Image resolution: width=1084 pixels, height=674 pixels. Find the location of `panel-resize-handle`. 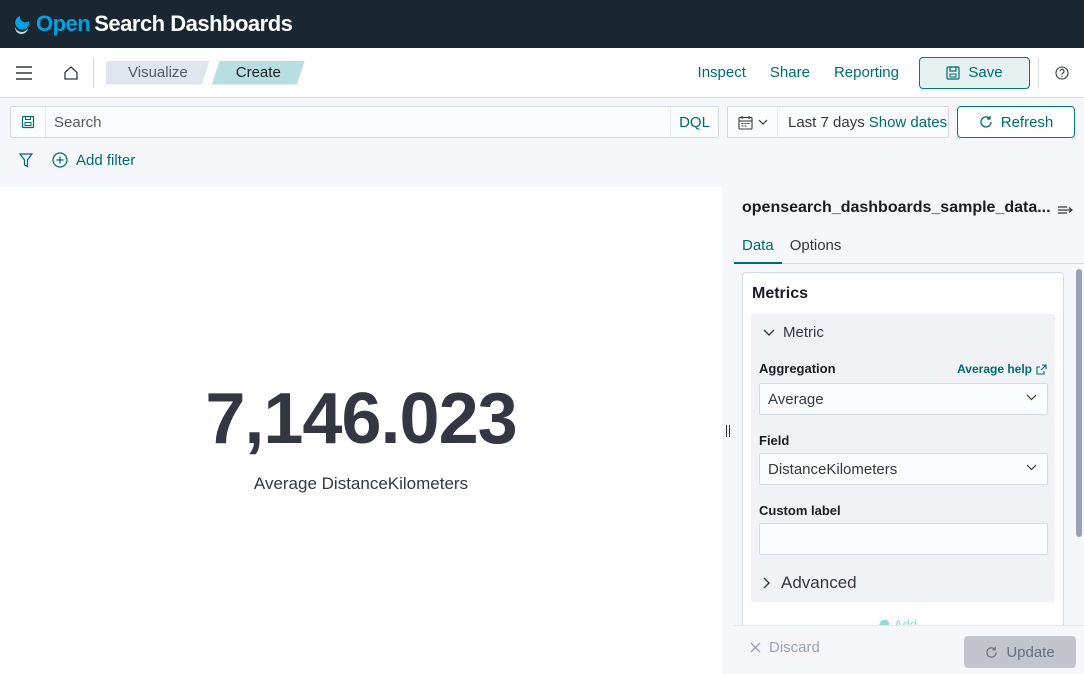

panel-resize-handle is located at coordinates (728, 430).